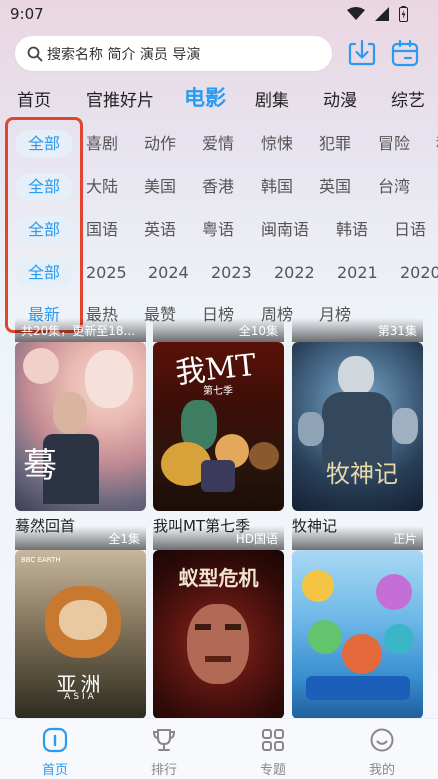 Image resolution: width=438 pixels, height=779 pixels. What do you see at coordinates (272, 98) in the screenshot?
I see `tab-series: 剧集` at bounding box center [272, 98].